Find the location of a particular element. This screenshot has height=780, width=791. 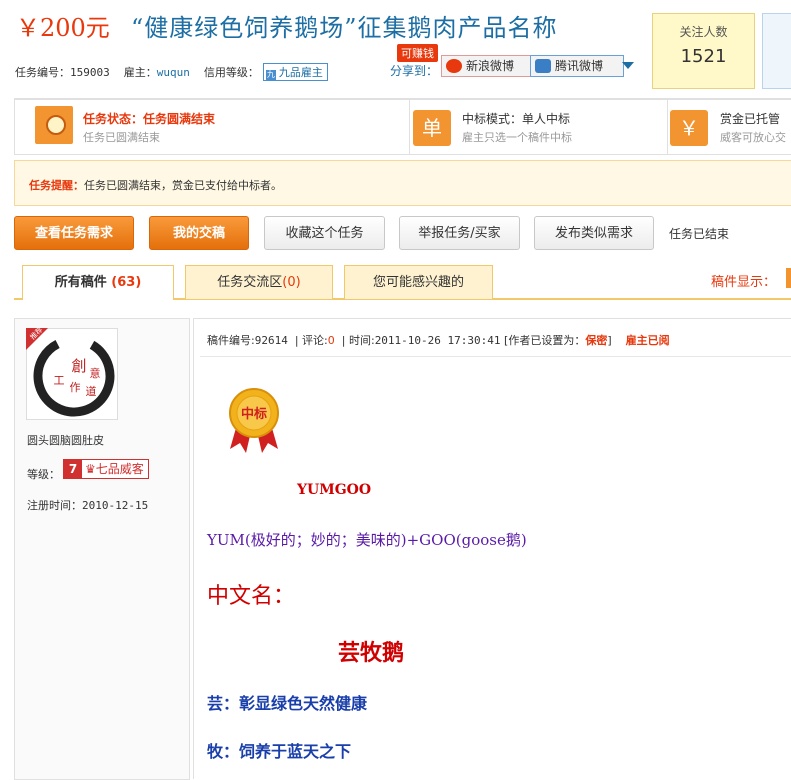

task-title: “健康绿色饲养鹅场”征集鹅肉产品名称 is located at coordinates (344, 28).